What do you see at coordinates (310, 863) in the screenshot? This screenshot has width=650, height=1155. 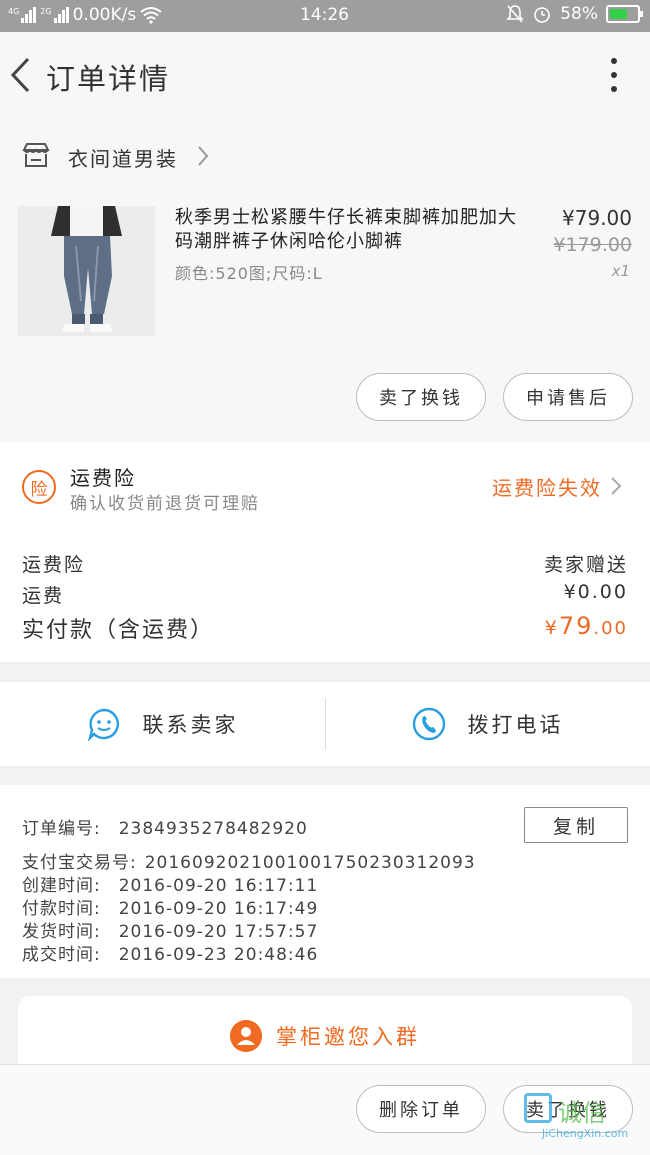 I see `alipay-number: 2016092021001001750230312093` at bounding box center [310, 863].